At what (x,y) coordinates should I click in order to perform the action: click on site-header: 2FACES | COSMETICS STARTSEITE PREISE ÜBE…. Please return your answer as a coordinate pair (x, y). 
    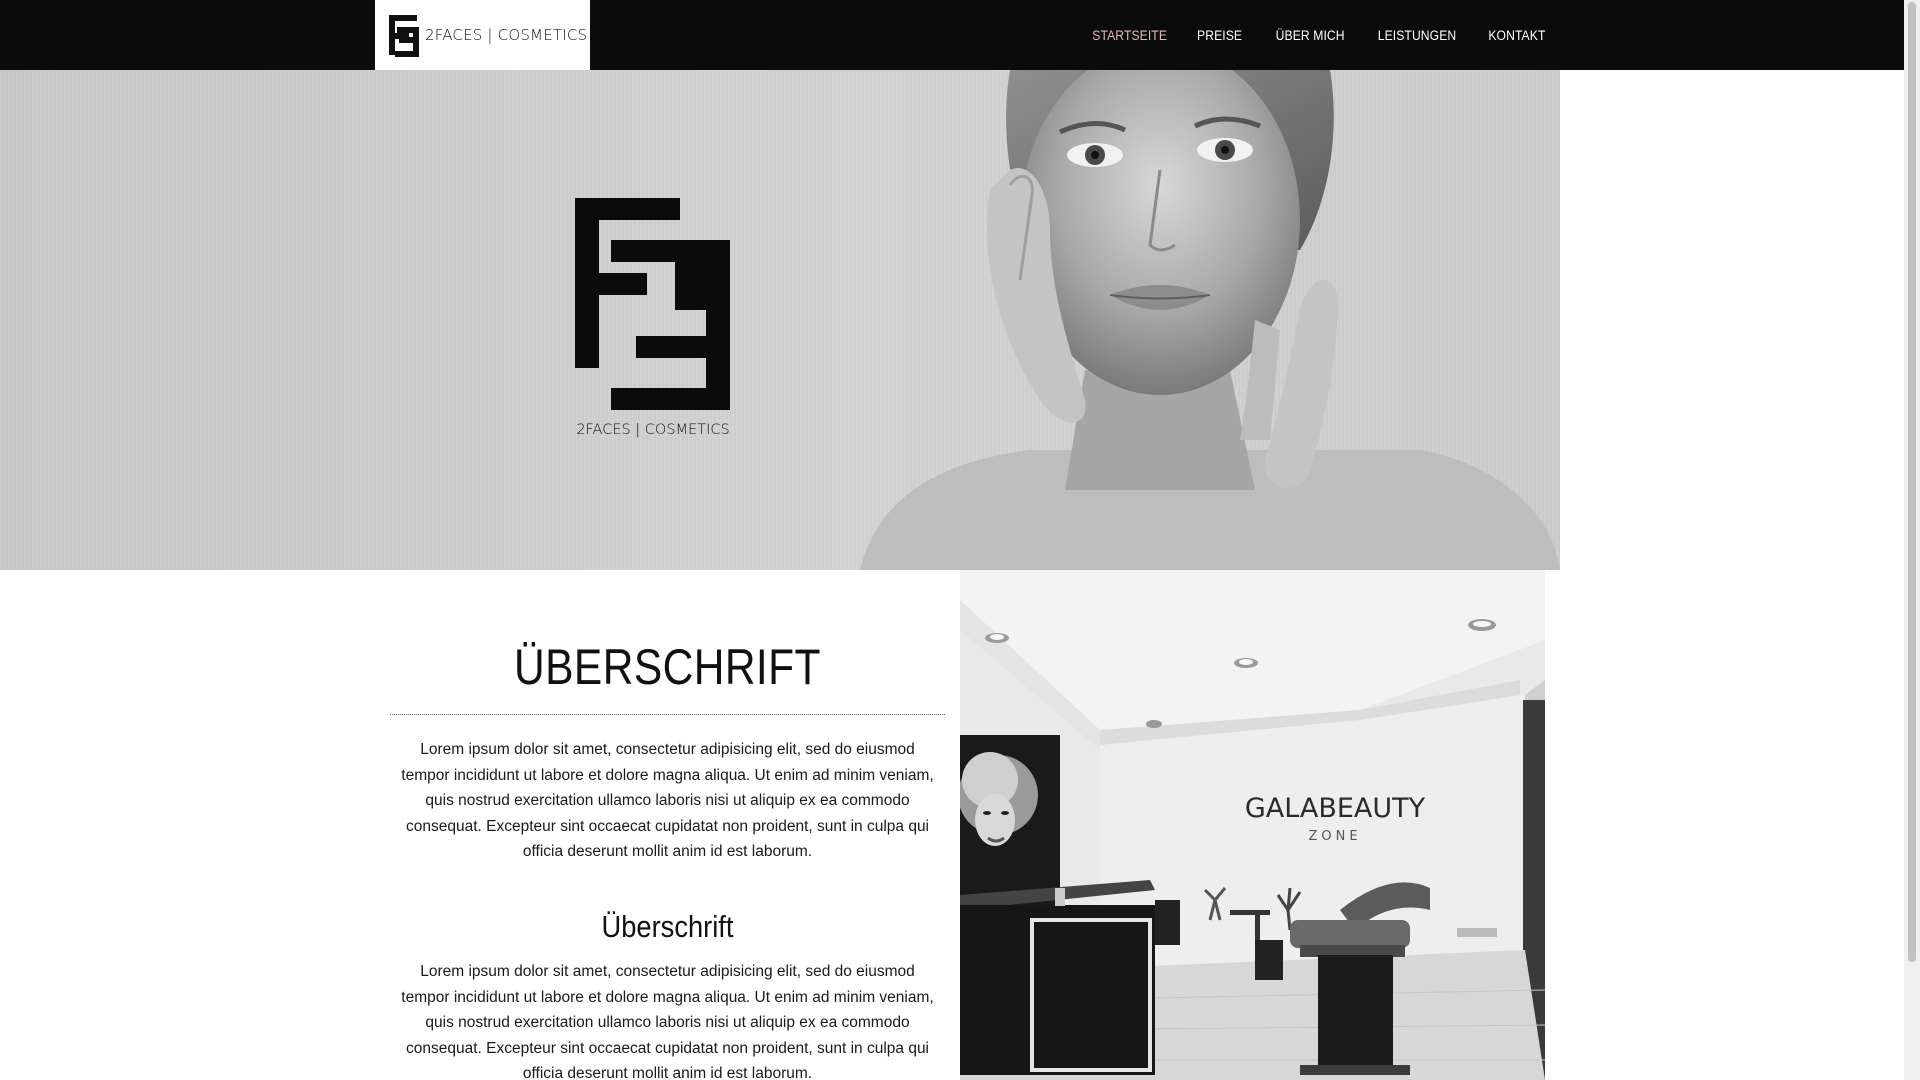
    Looking at the image, I should click on (960, 35).